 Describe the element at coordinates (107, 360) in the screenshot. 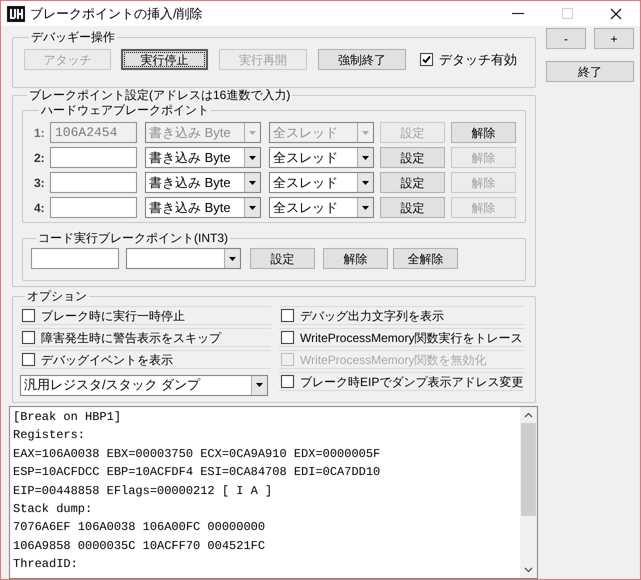

I see `checkbox-label: デバッグイベントを表示` at that location.